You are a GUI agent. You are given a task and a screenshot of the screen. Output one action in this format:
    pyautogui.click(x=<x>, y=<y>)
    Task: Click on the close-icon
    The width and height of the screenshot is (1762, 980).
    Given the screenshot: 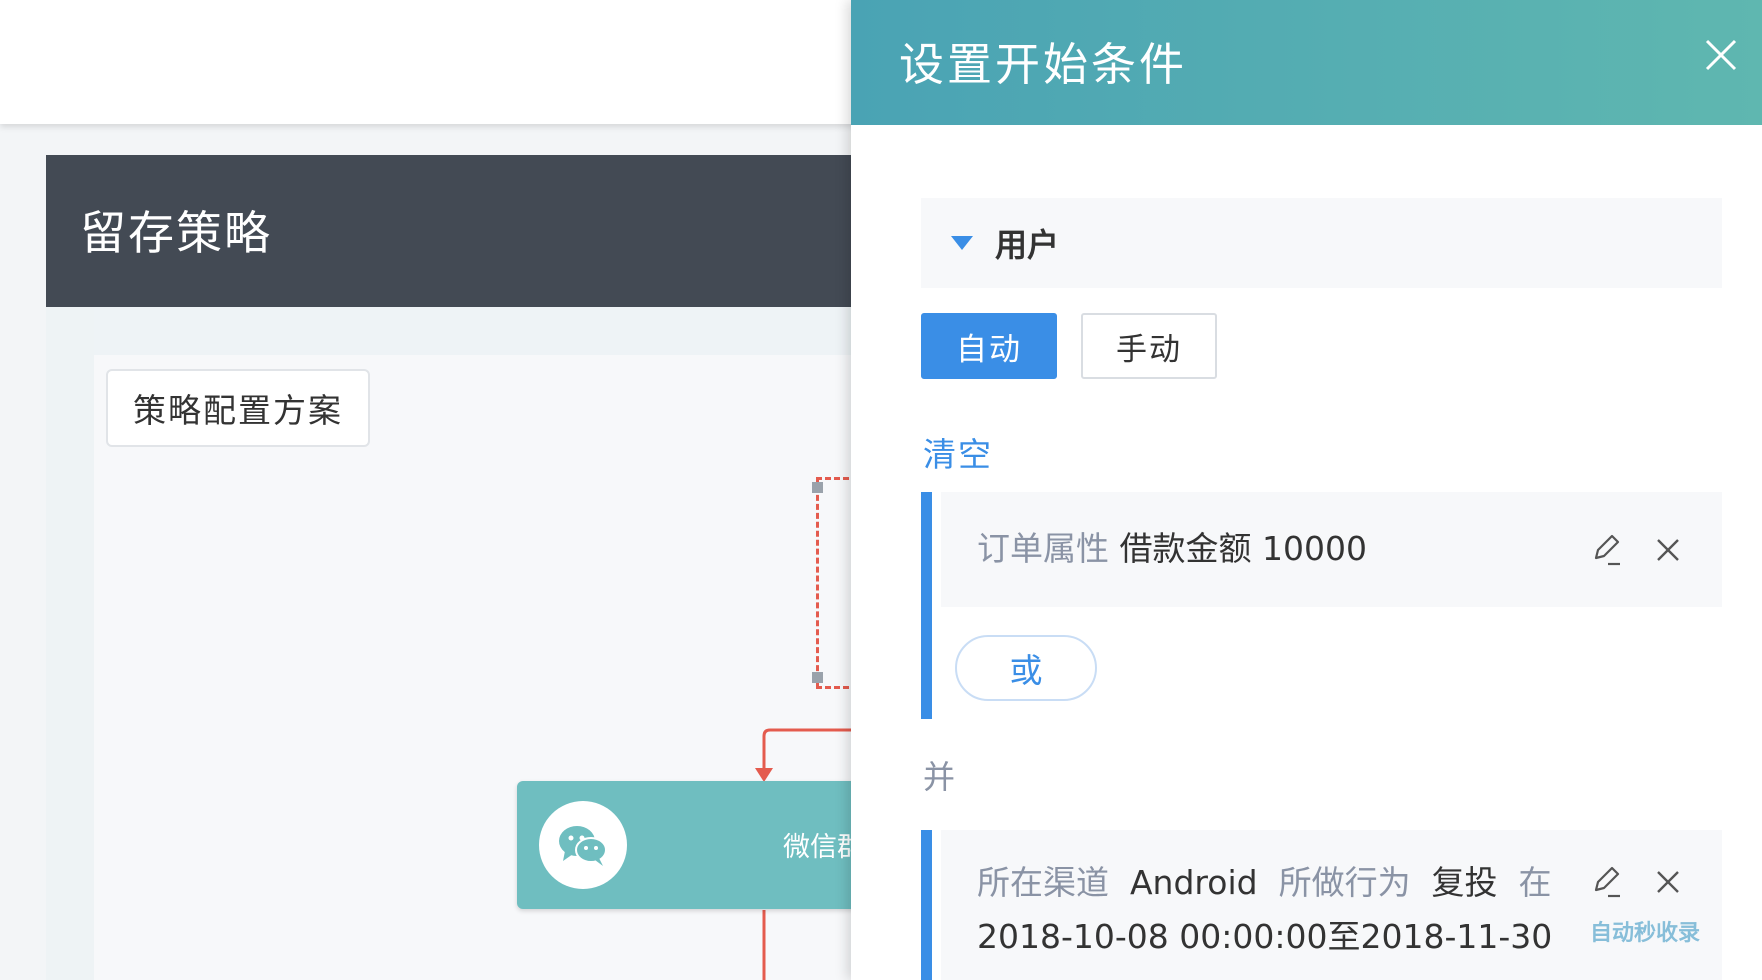 What is the action you would take?
    pyautogui.click(x=1721, y=55)
    